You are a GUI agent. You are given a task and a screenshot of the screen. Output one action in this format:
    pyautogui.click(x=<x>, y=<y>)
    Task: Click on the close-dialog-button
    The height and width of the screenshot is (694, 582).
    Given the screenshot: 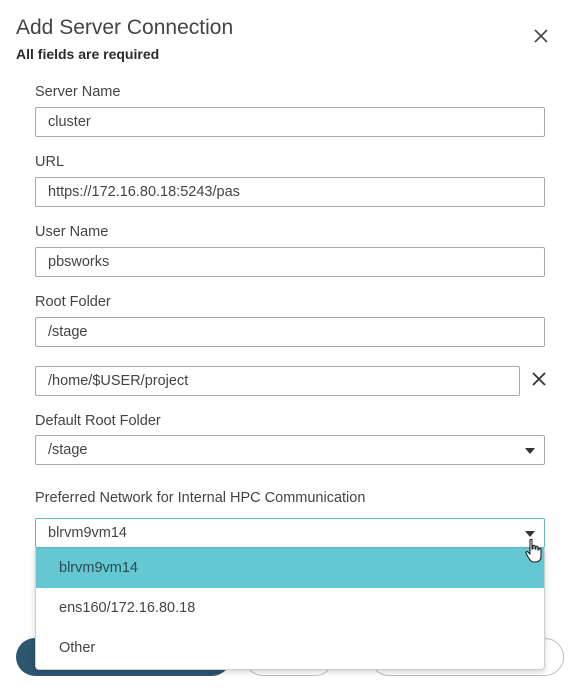 What is the action you would take?
    pyautogui.click(x=541, y=36)
    